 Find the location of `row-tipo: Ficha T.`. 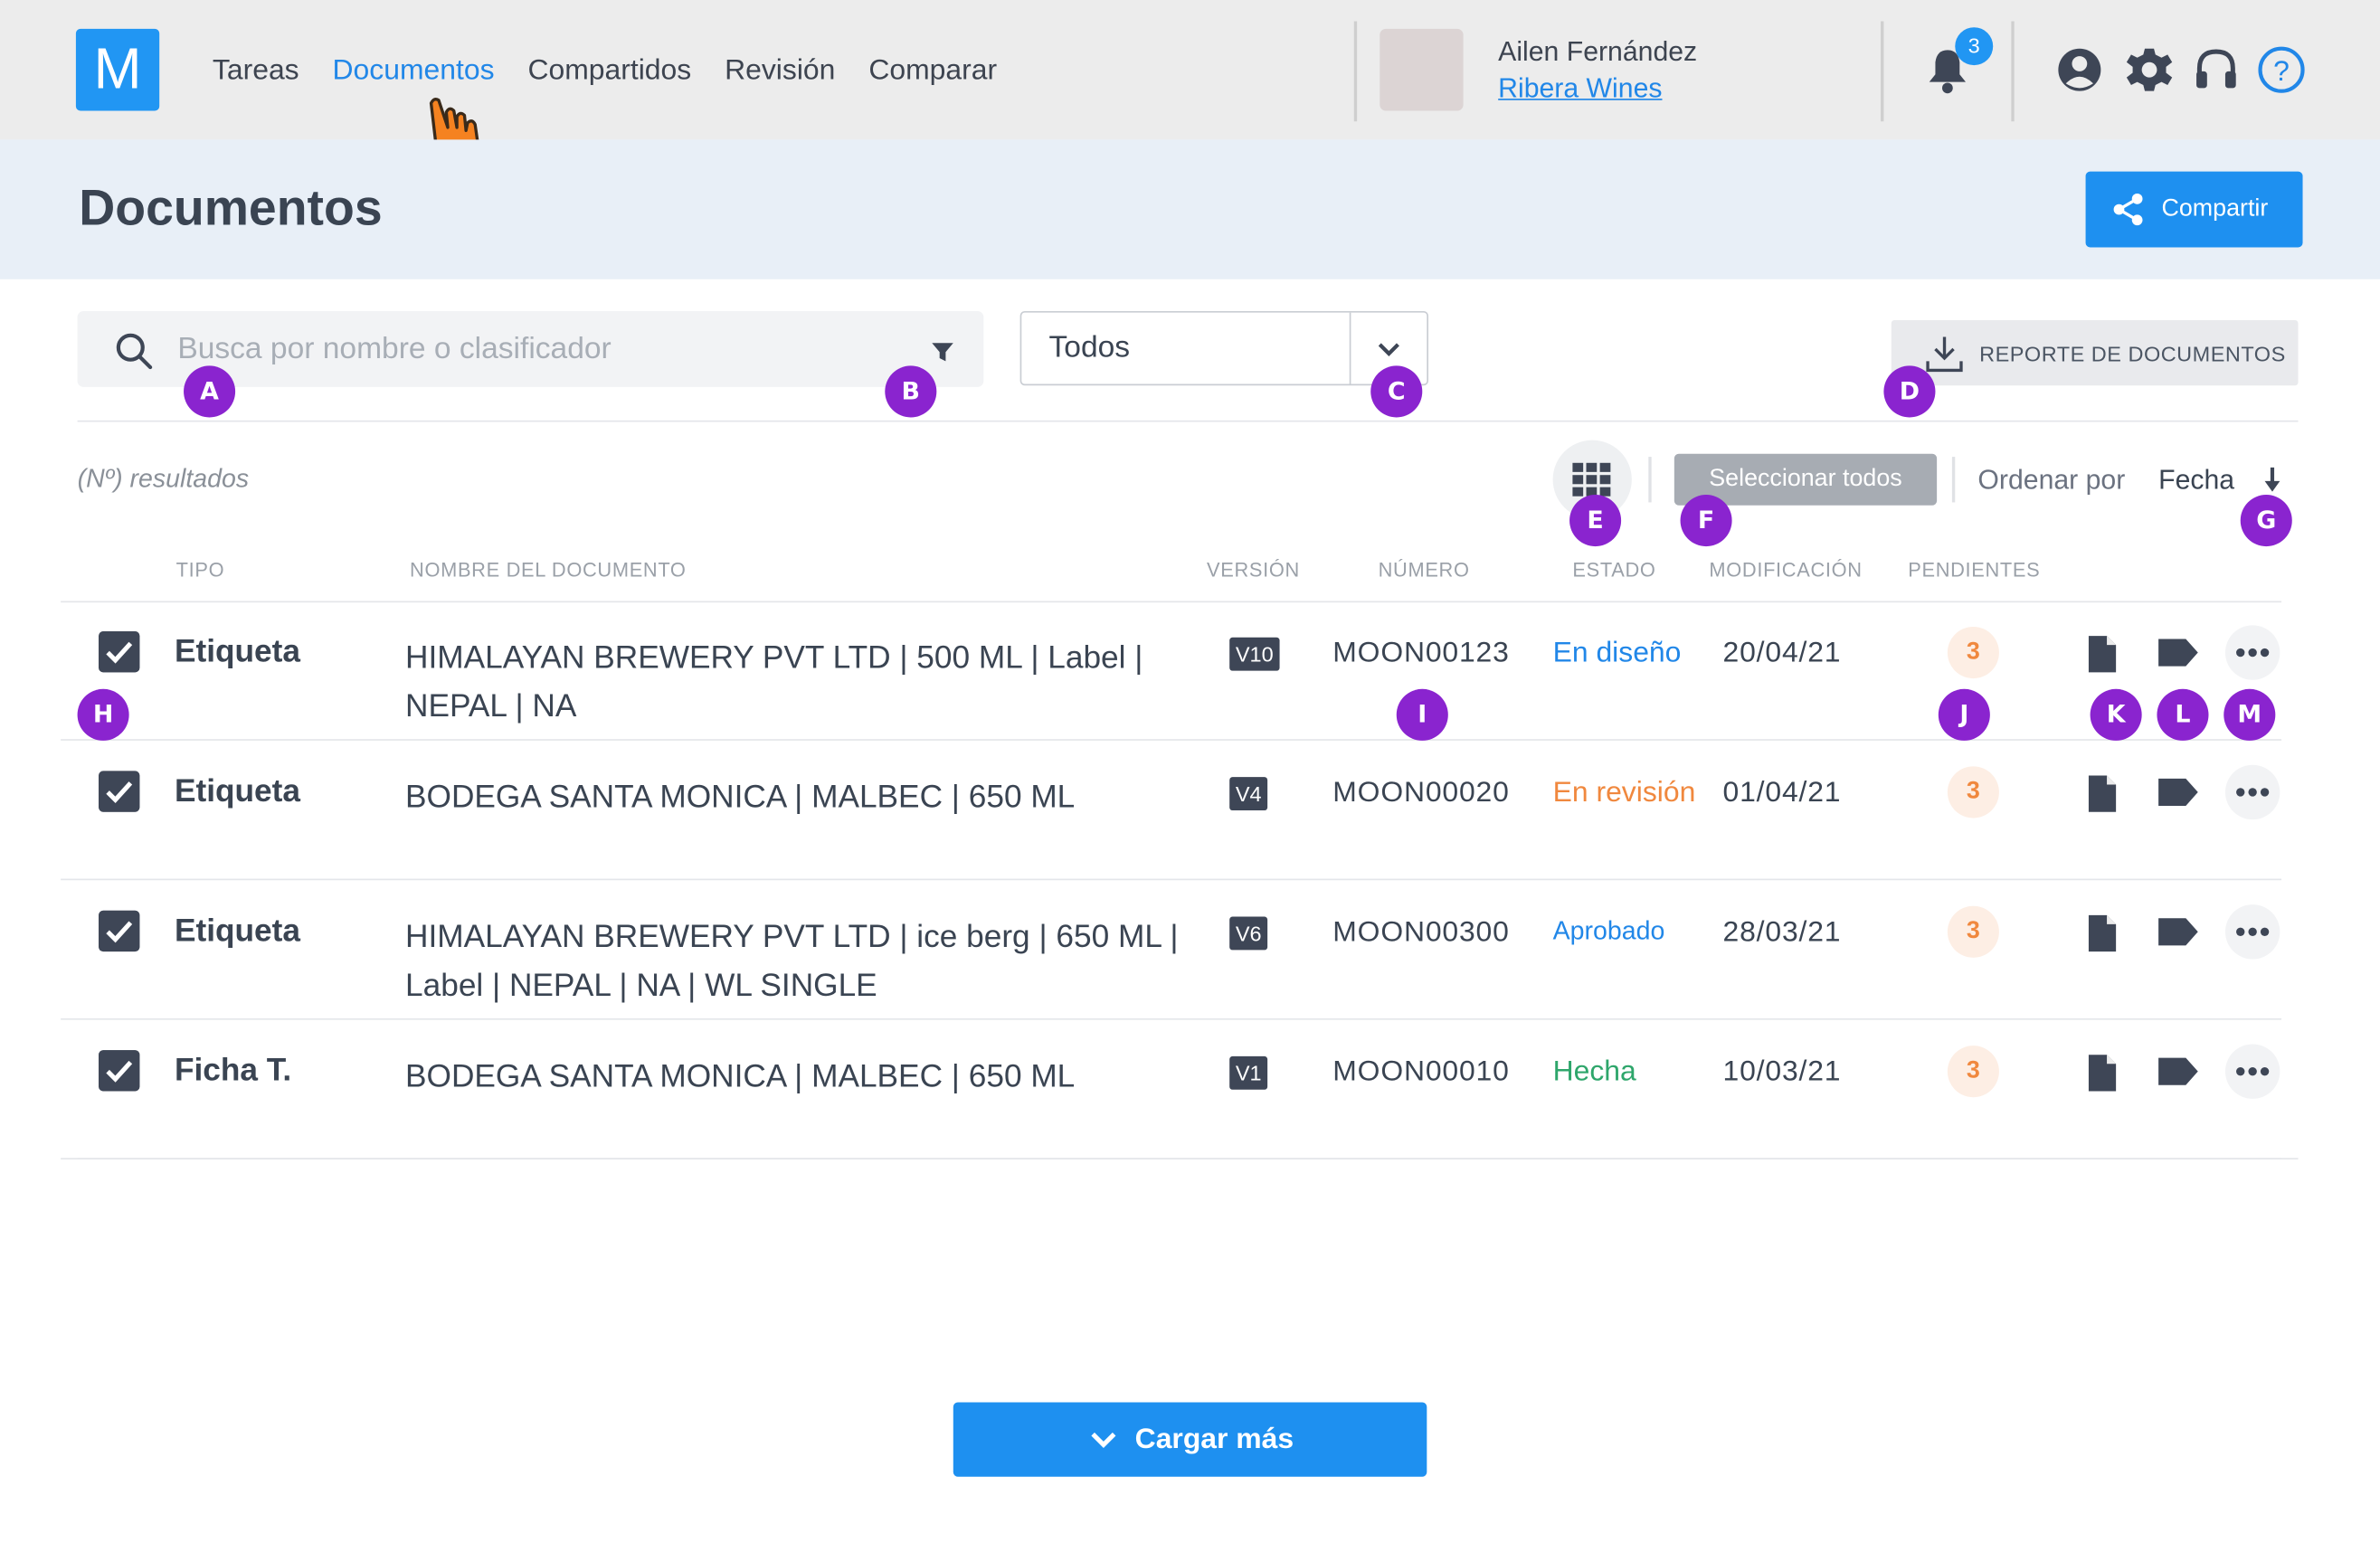

row-tipo: Ficha T. is located at coordinates (233, 1071).